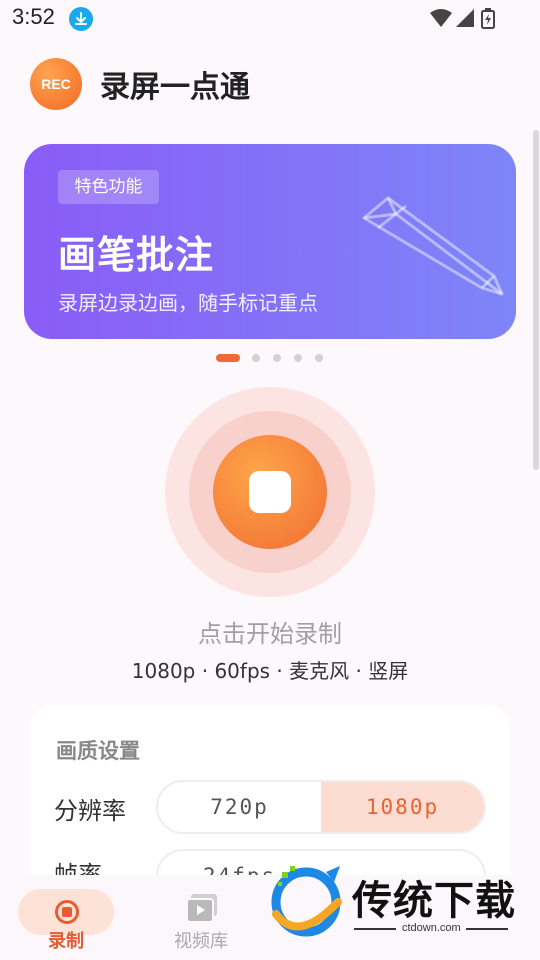 Image resolution: width=540 pixels, height=960 pixels. What do you see at coordinates (56, 84) in the screenshot?
I see `app-logo: REC` at bounding box center [56, 84].